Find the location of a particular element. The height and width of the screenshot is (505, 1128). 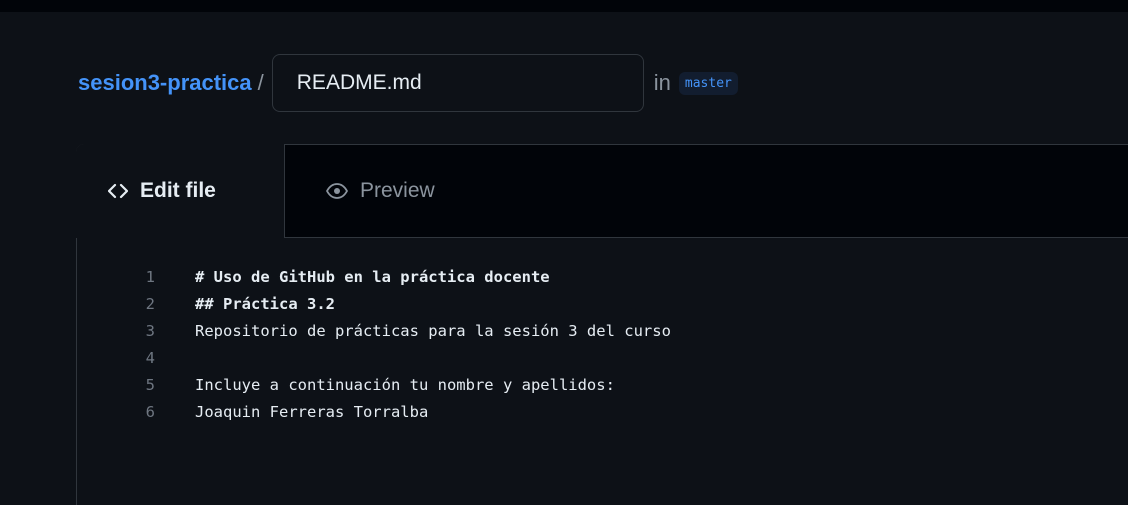

line-number: 3 is located at coordinates (150, 331).